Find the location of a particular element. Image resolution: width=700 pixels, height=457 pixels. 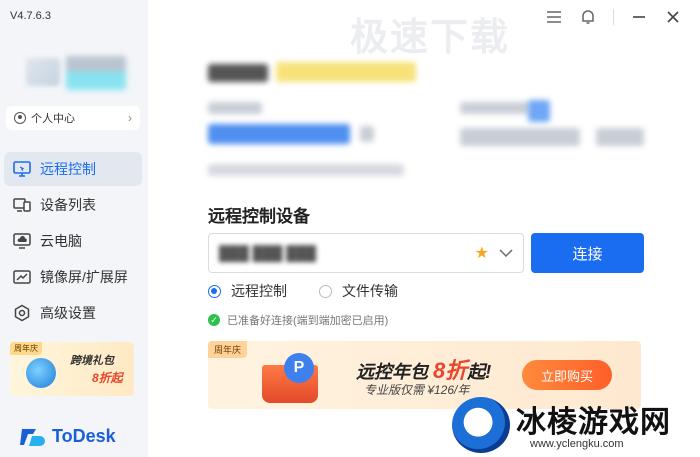

device-id-blurred is located at coordinates (279, 134).